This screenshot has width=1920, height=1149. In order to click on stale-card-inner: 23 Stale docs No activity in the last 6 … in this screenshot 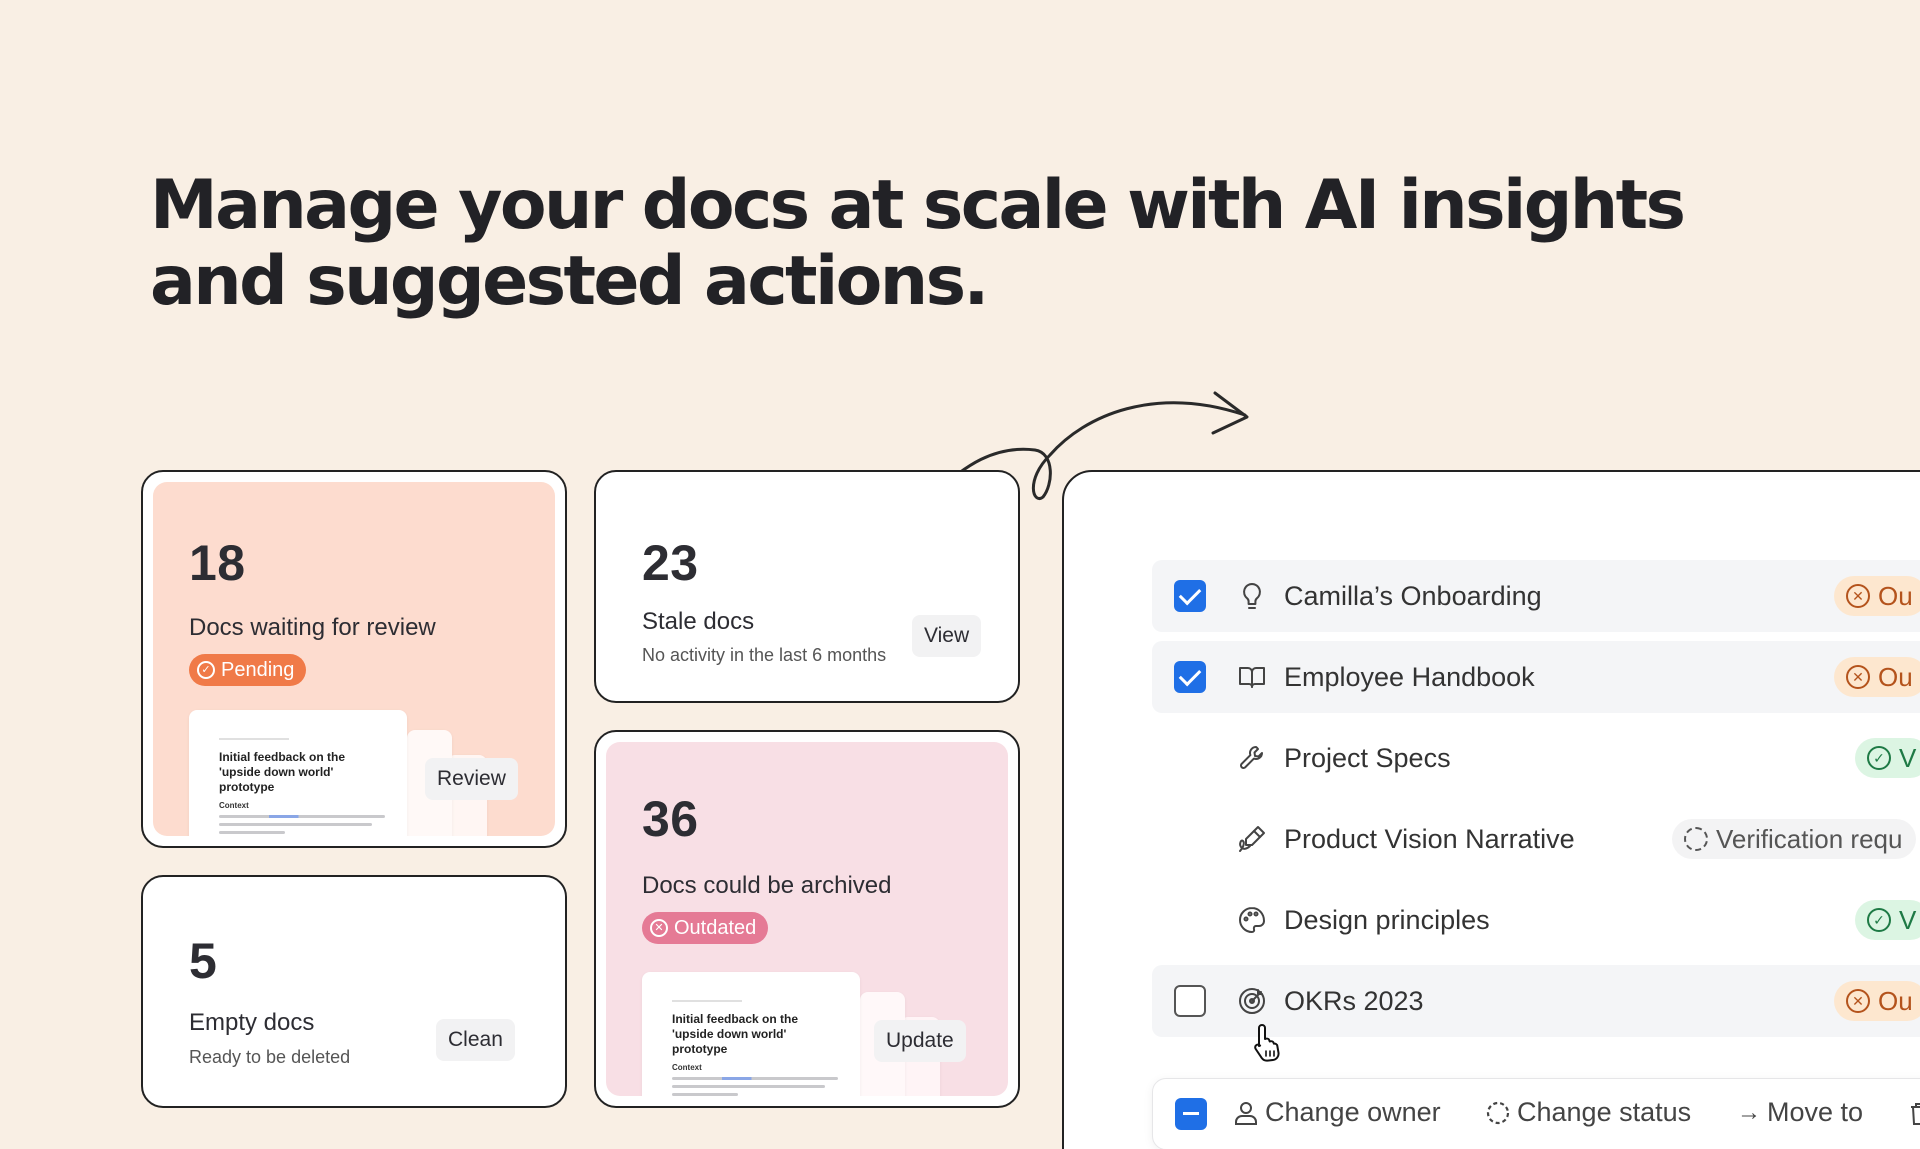, I will do `click(807, 586)`.